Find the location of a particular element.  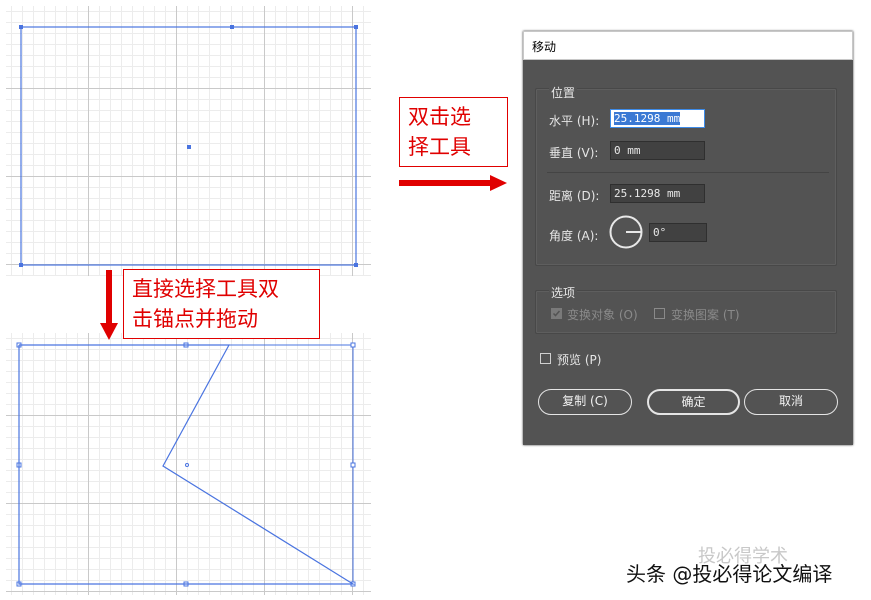

transform-patterns-label: 变换图案 (T) is located at coordinates (705, 315).